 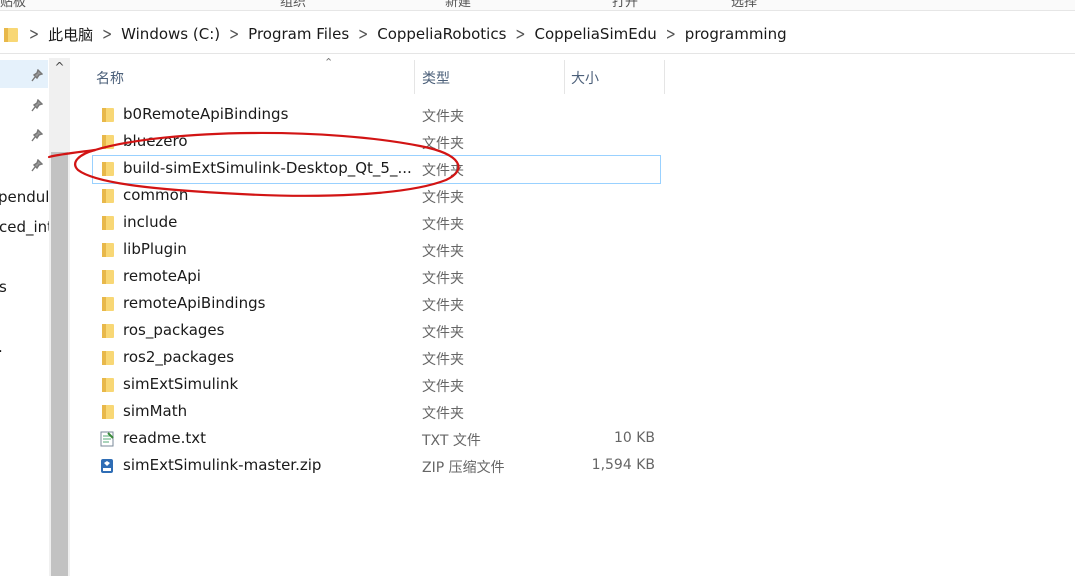 What do you see at coordinates (376, 277) in the screenshot?
I see `file-row: remoteApi 文件夹` at bounding box center [376, 277].